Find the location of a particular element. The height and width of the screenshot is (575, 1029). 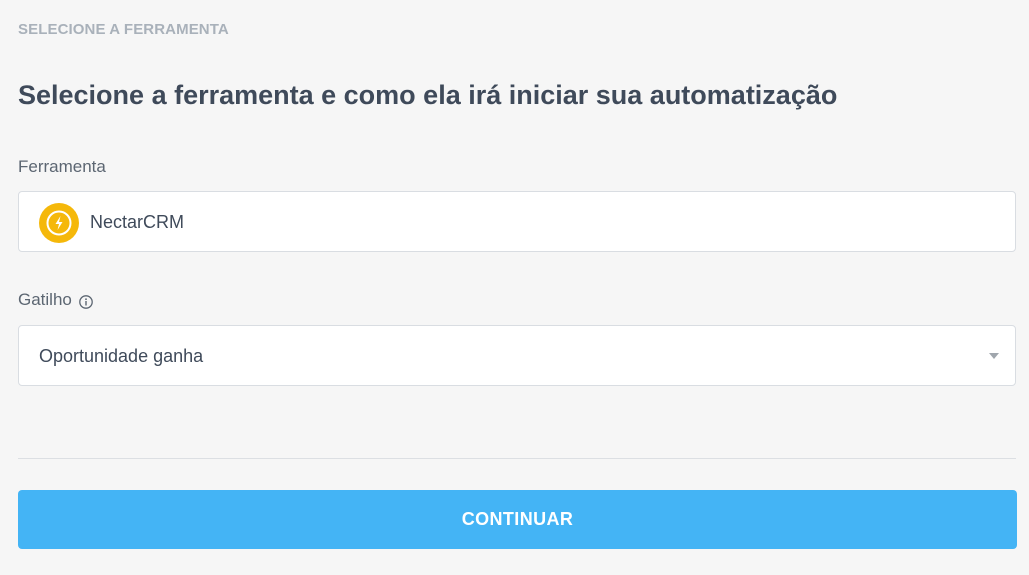

continue-button: CONTINUAR is located at coordinates (517, 519).